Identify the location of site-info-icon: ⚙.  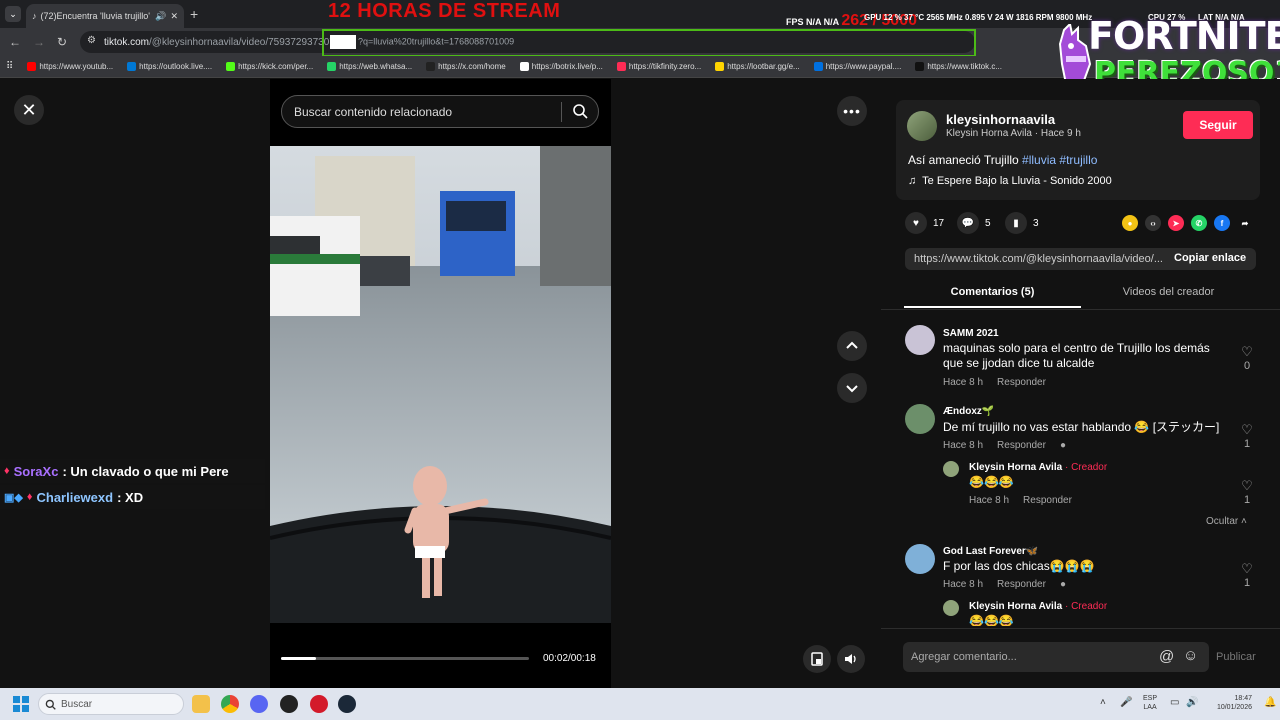
(91, 40).